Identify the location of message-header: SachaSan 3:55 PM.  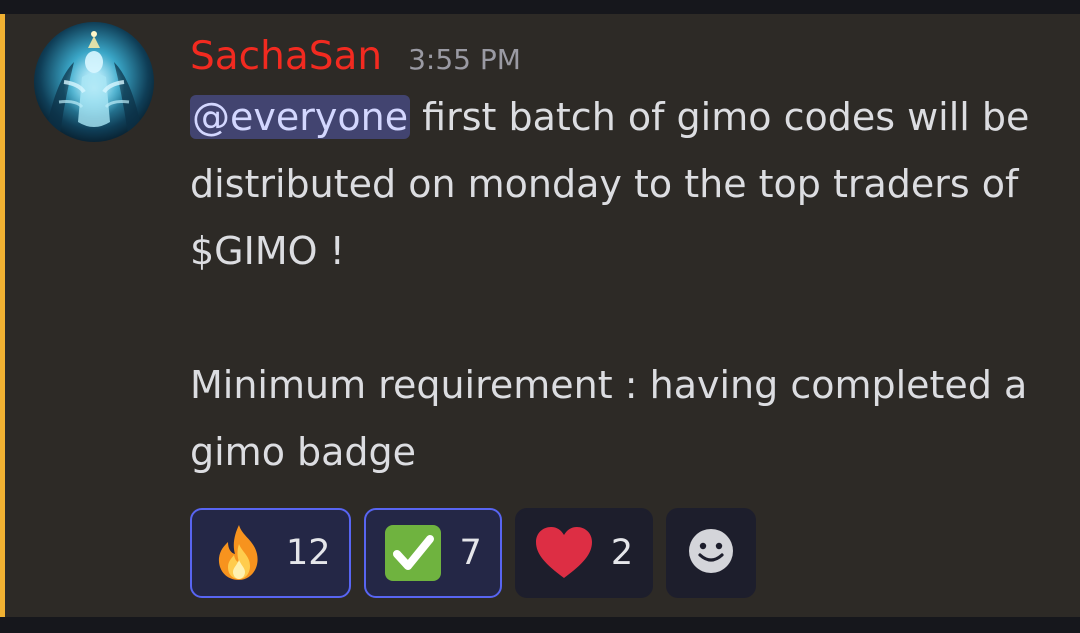
(355, 57).